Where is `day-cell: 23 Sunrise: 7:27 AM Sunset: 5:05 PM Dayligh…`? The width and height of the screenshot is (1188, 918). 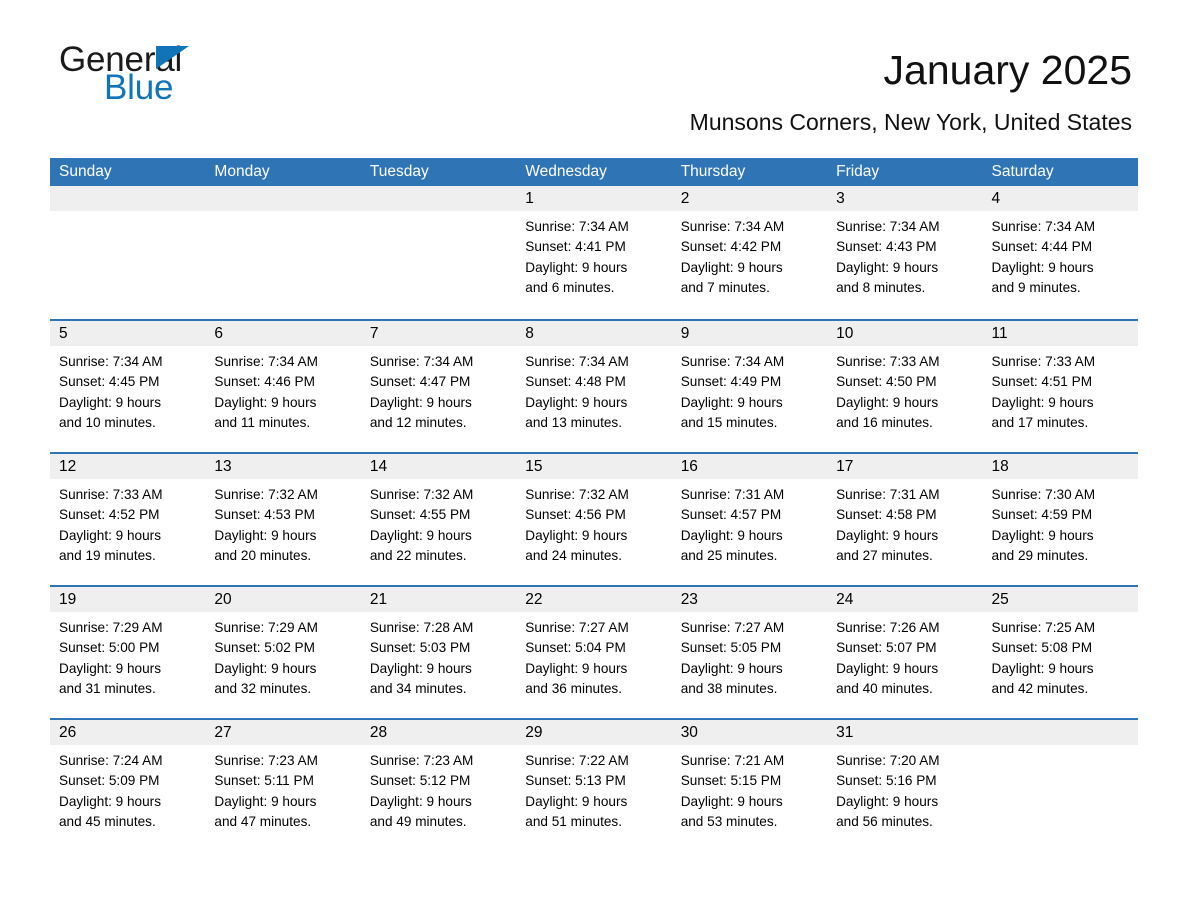
day-cell: 23 Sunrise: 7:27 AM Sunset: 5:05 PM Dayligh… is located at coordinates (749, 652).